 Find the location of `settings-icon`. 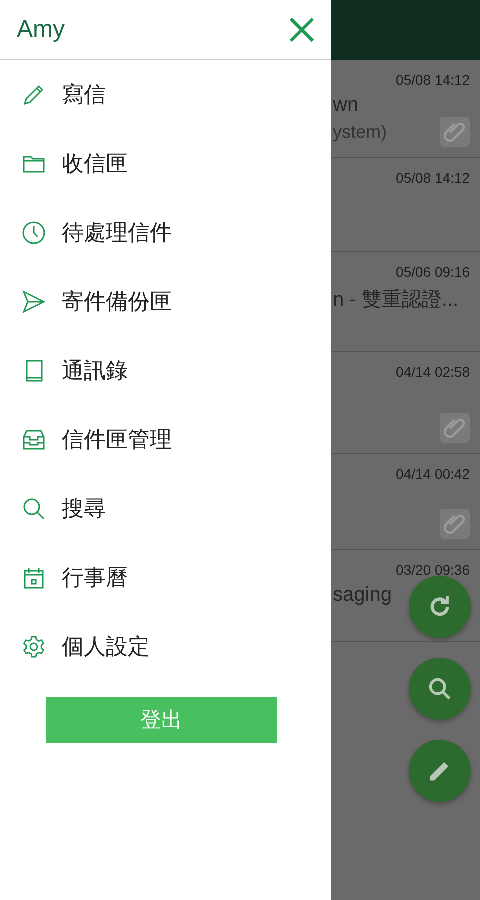

settings-icon is located at coordinates (34, 646).